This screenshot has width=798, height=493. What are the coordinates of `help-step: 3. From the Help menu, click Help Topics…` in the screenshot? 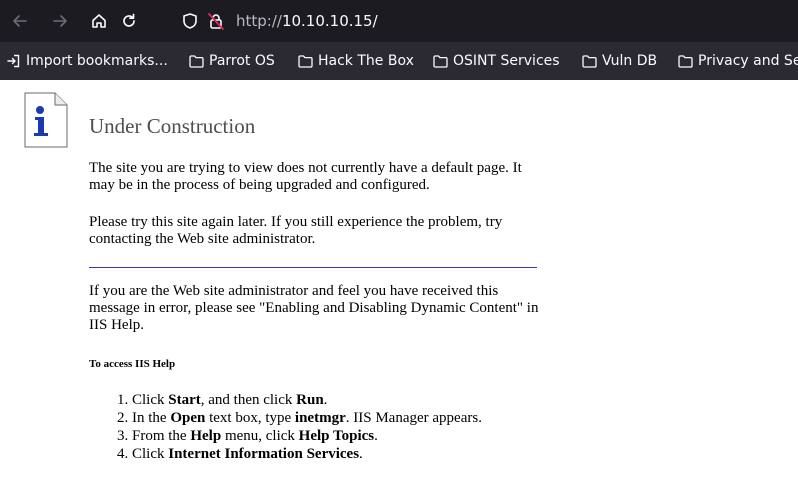 It's located at (247, 436).